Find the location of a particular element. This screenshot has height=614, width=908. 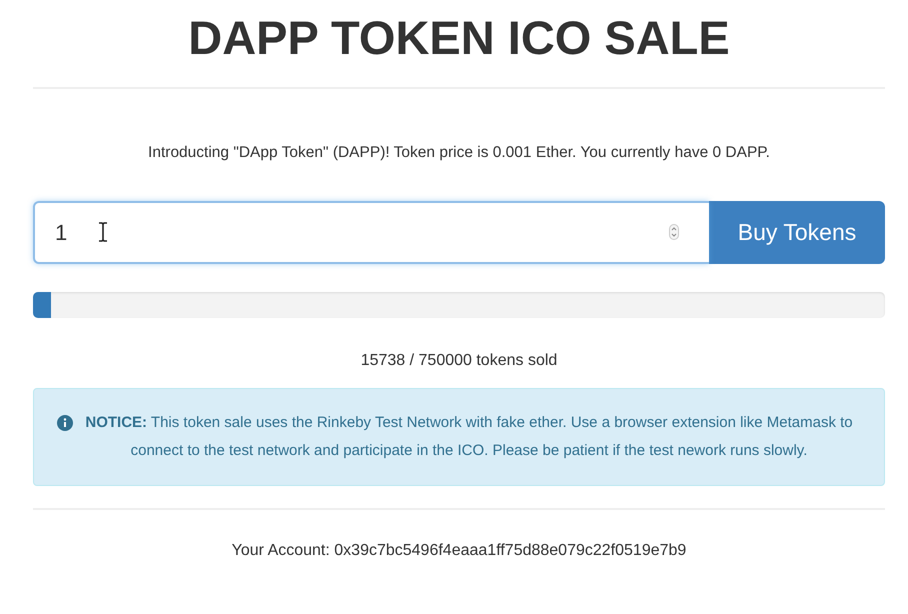

notice-text: NOTICE: This token sale uses the Rinkeby Test Network with fake ether. Use a browser extension like Metamask to connect to the test network and participate in the ICO. Please be patient if the test nework runs slowly. is located at coordinates (469, 437).